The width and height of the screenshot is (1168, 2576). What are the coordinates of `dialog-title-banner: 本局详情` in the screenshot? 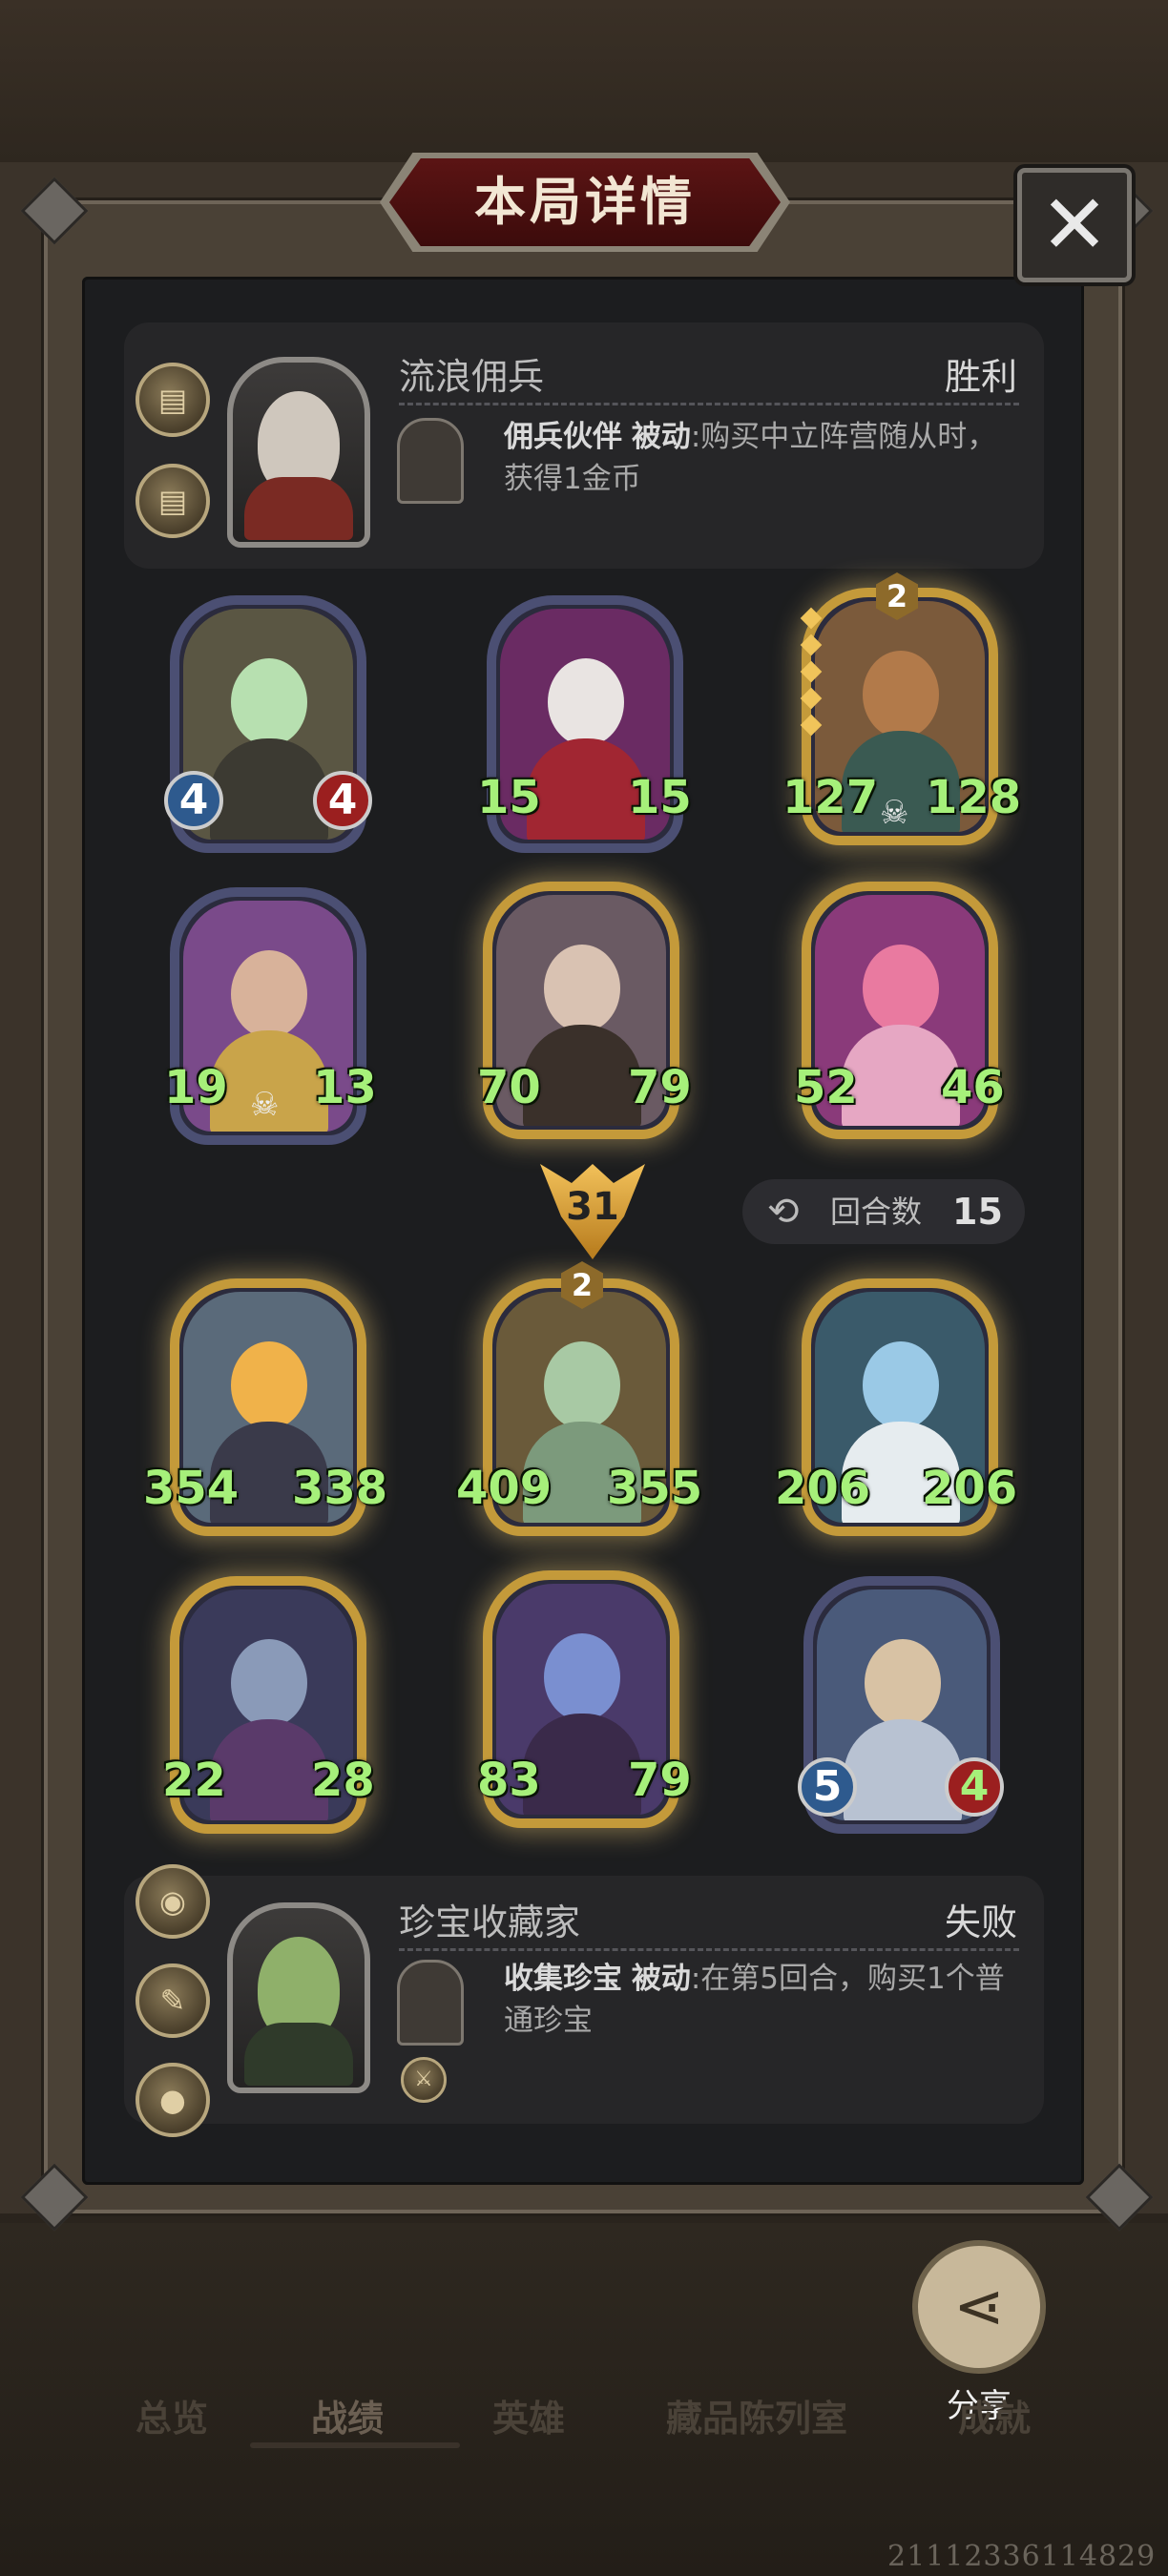 It's located at (585, 202).